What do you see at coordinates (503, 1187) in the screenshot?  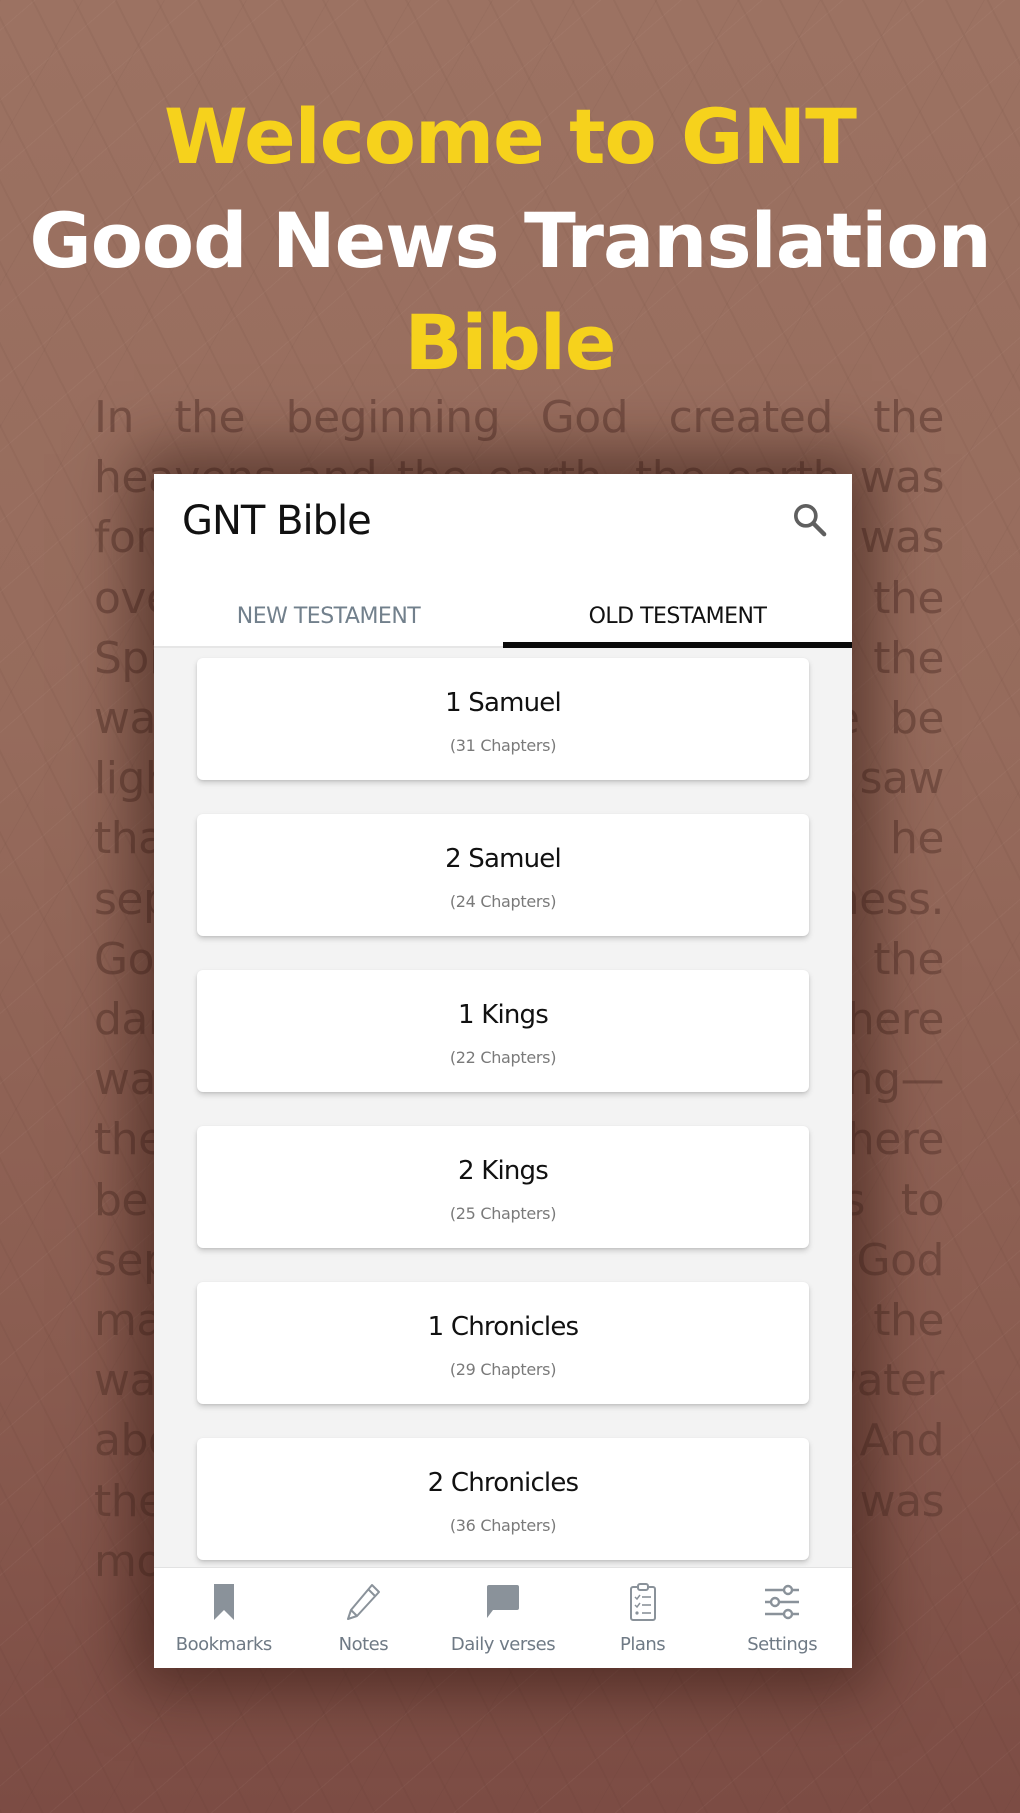 I see `book-card: 2 Kings (25 Chapters)` at bounding box center [503, 1187].